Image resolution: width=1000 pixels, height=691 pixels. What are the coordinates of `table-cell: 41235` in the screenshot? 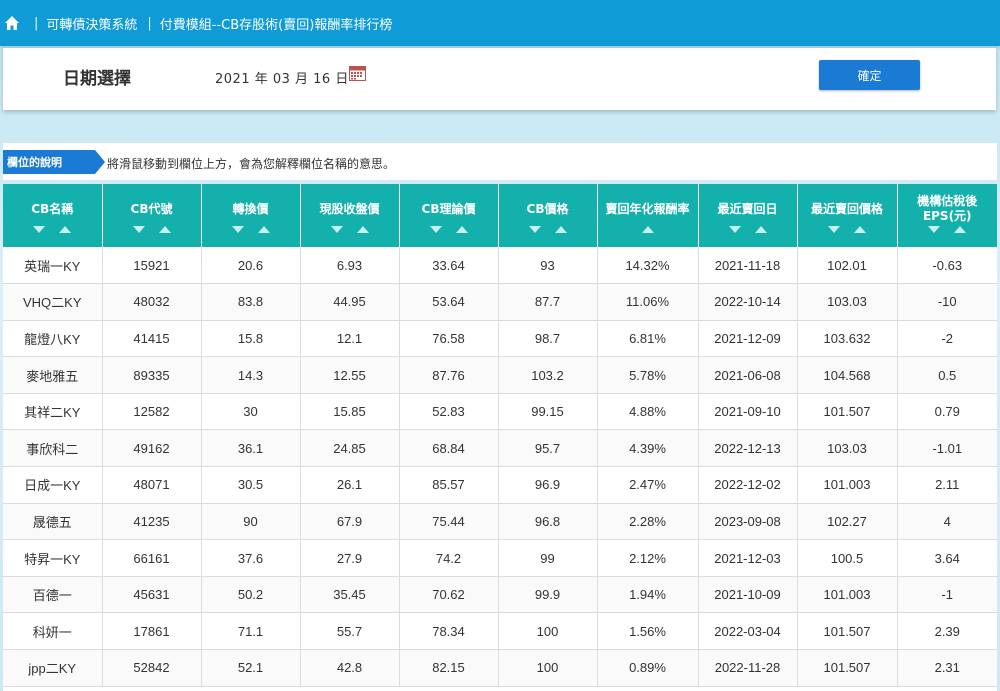 It's located at (152, 522).